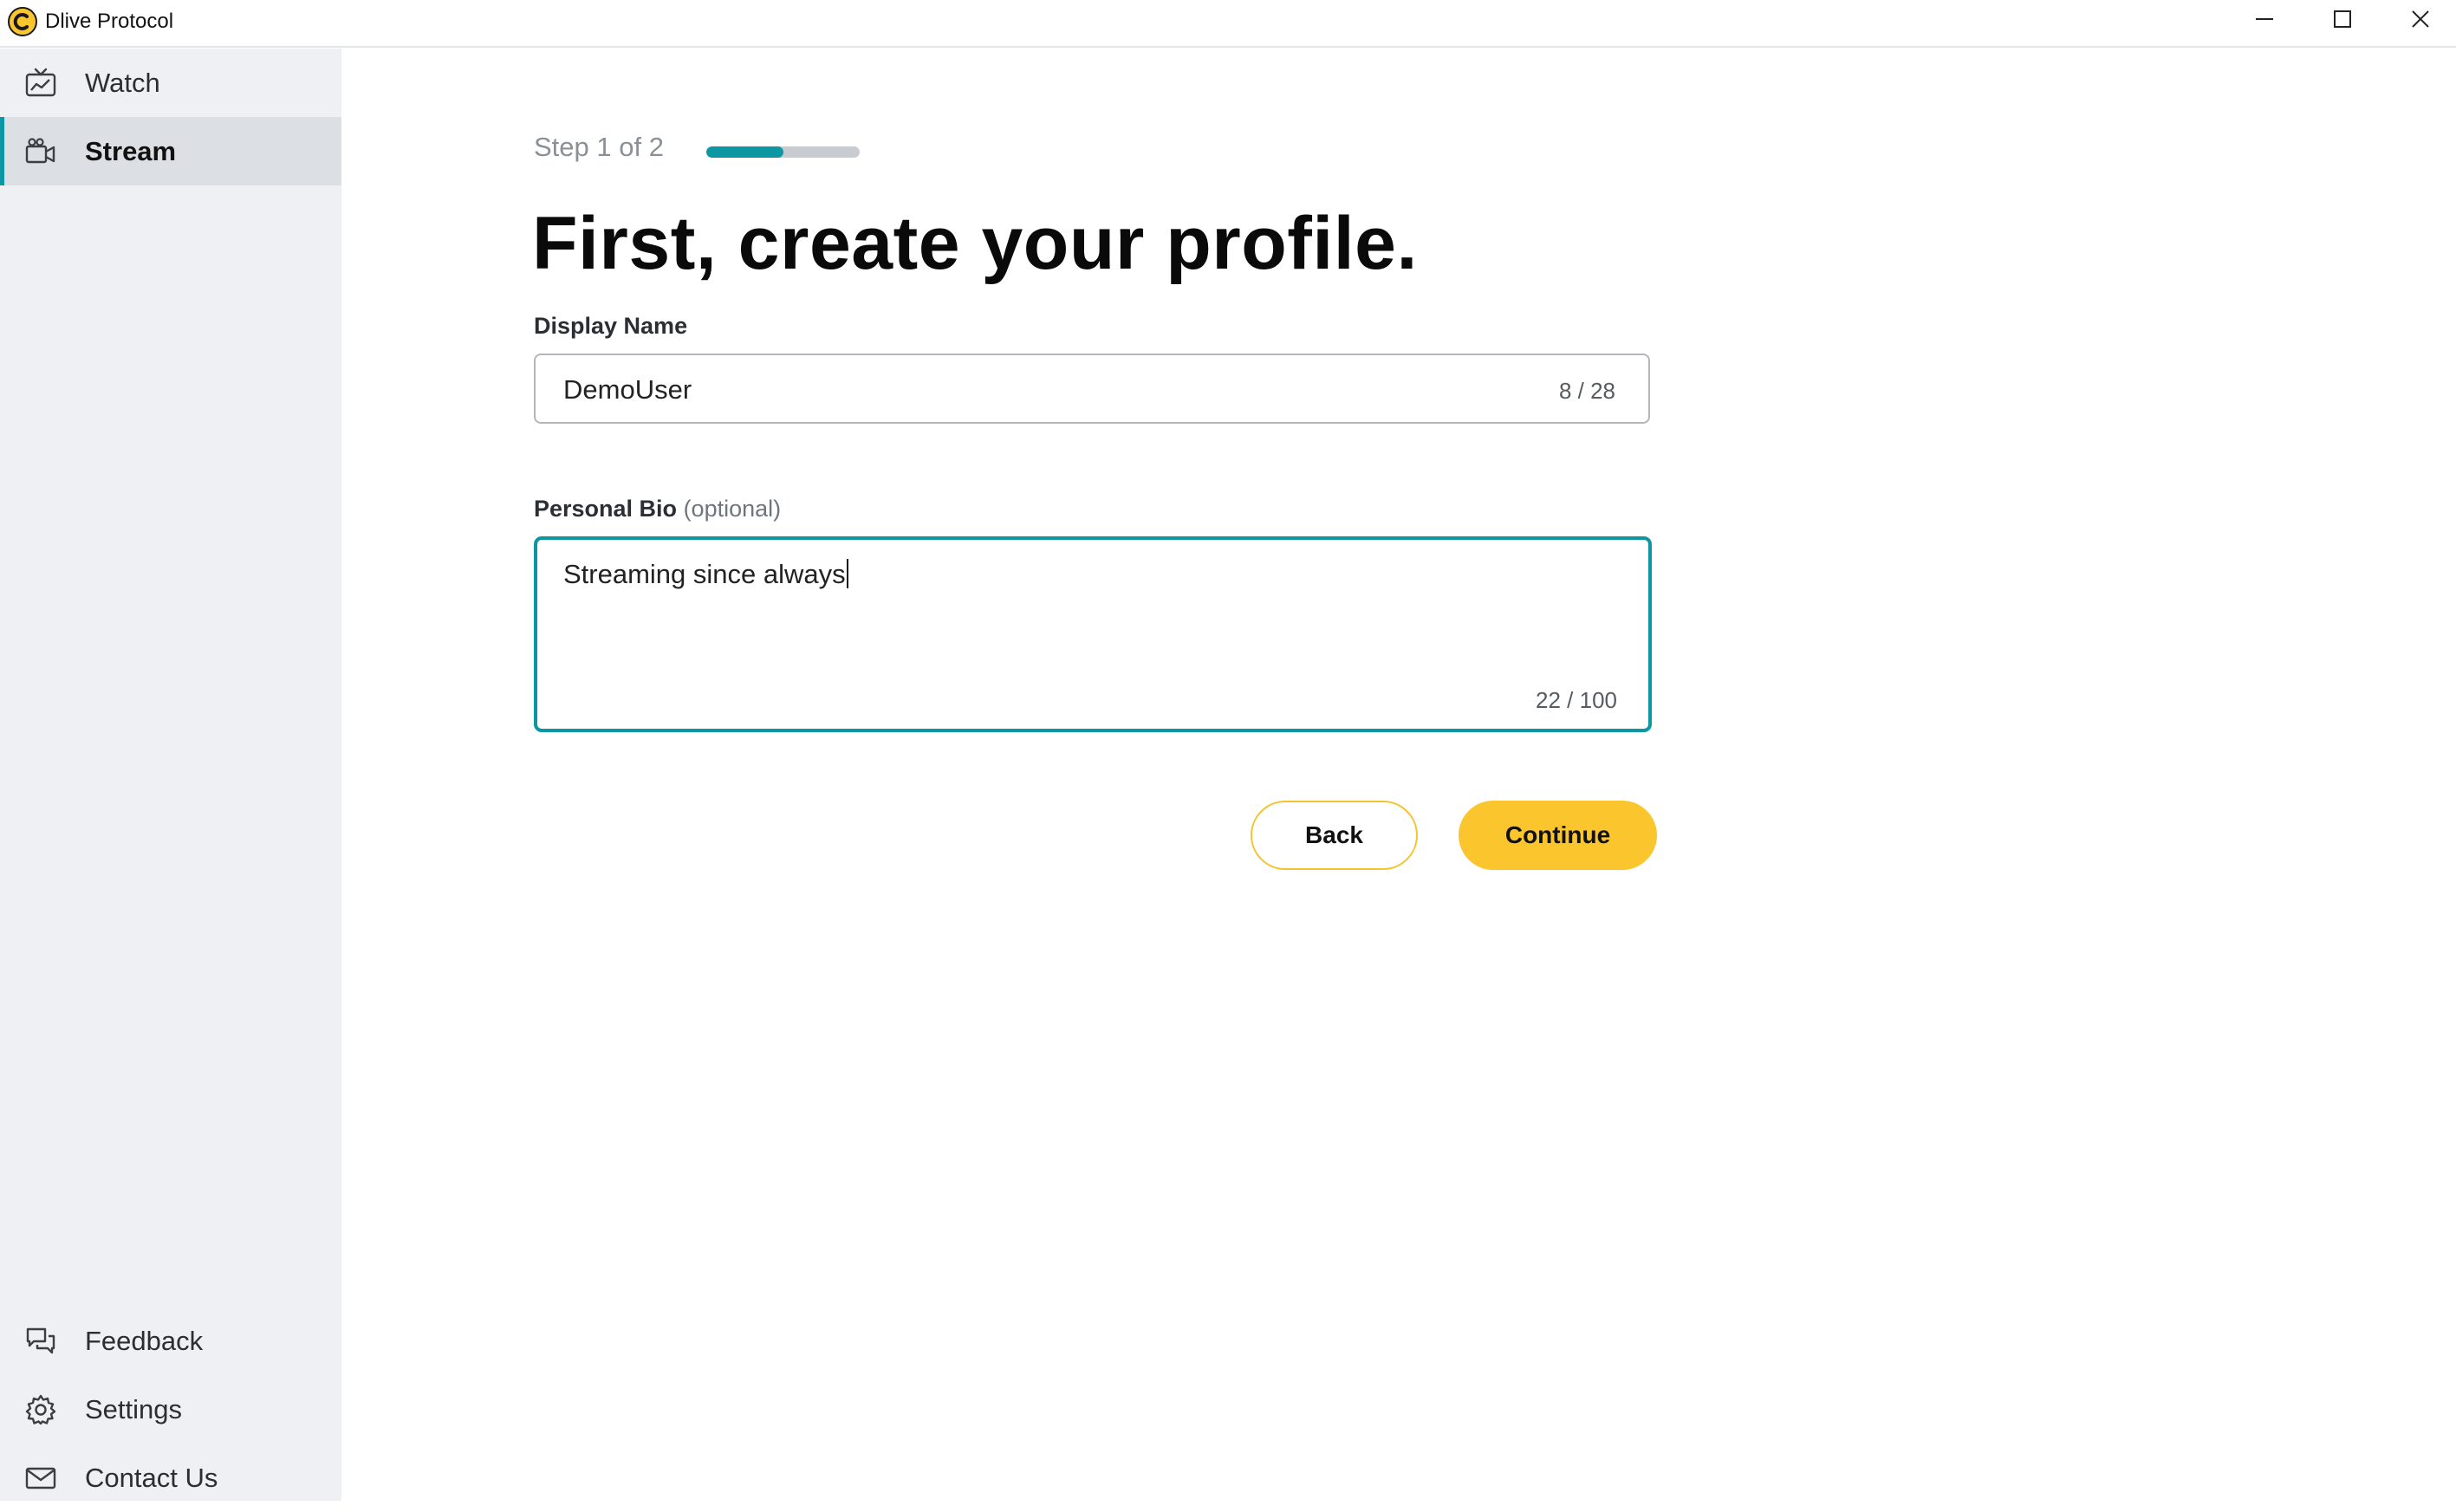 The width and height of the screenshot is (2456, 1512). Describe the element at coordinates (733, 509) in the screenshot. I see `optional-hint: (optional)` at that location.